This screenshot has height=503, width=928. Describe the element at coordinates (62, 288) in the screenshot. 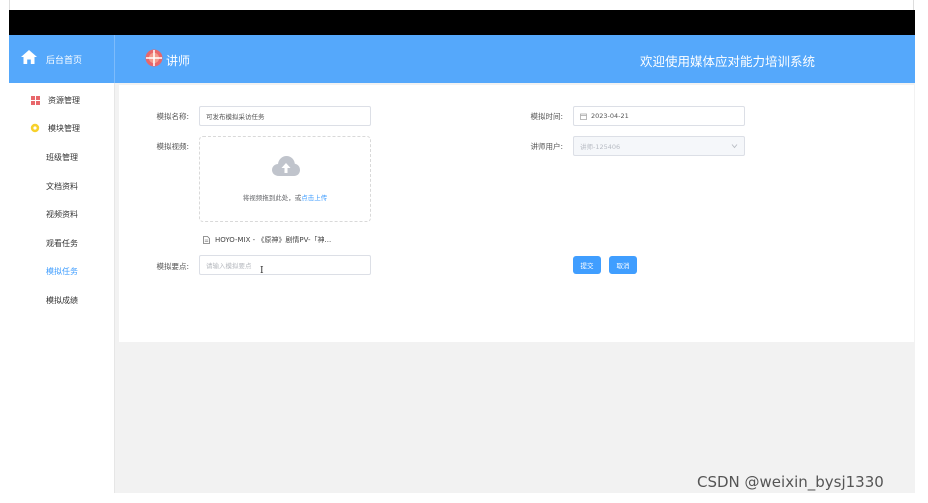

I see `sidebar: 资源管理 模块管理 班级管理 文档资料 视频资料 观看任务 模拟任务 模拟成绩` at that location.